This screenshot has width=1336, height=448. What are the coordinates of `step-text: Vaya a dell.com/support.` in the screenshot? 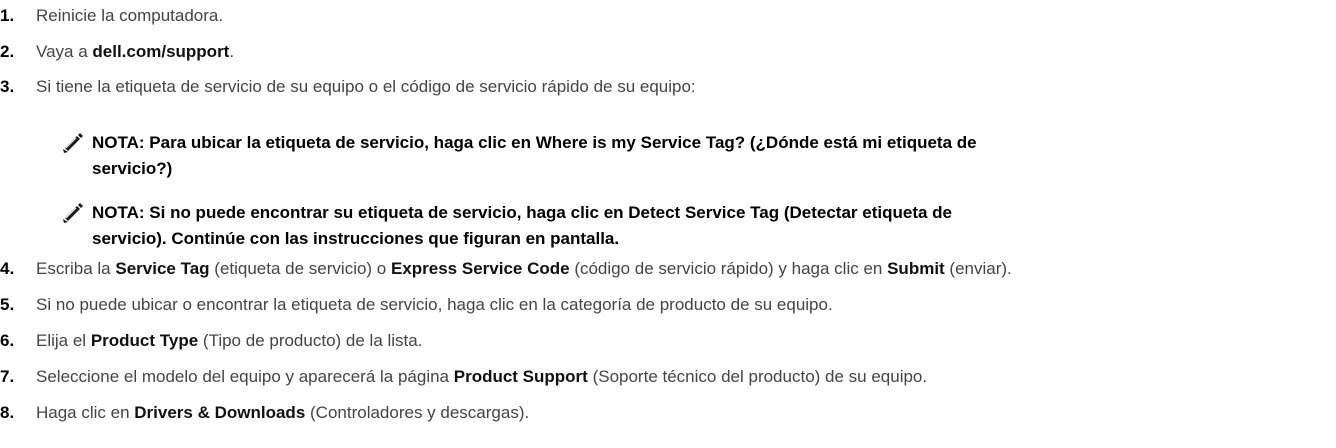 It's located at (135, 51).